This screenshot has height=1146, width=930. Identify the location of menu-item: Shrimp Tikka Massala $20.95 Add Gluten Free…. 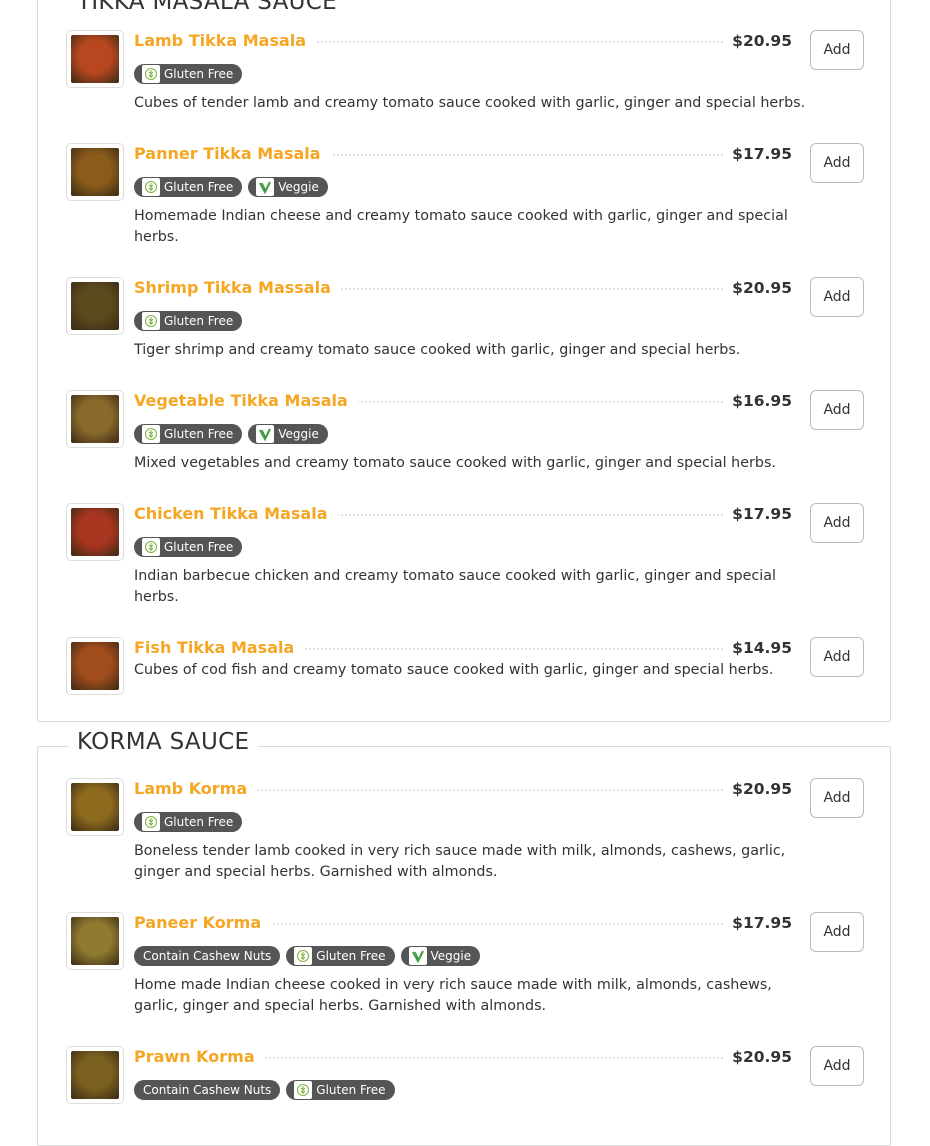
(465, 317).